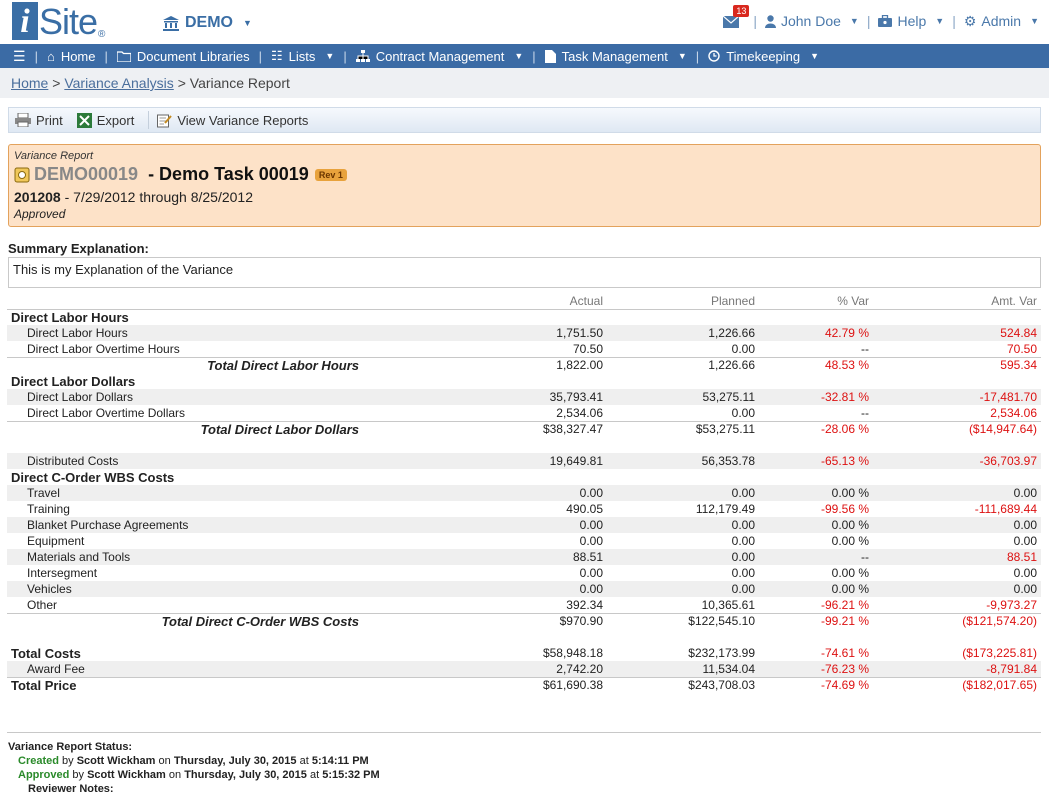 The width and height of the screenshot is (1049, 810). Describe the element at coordinates (999, 653) in the screenshot. I see `cell-amt-var: ($173,225.81)` at that location.